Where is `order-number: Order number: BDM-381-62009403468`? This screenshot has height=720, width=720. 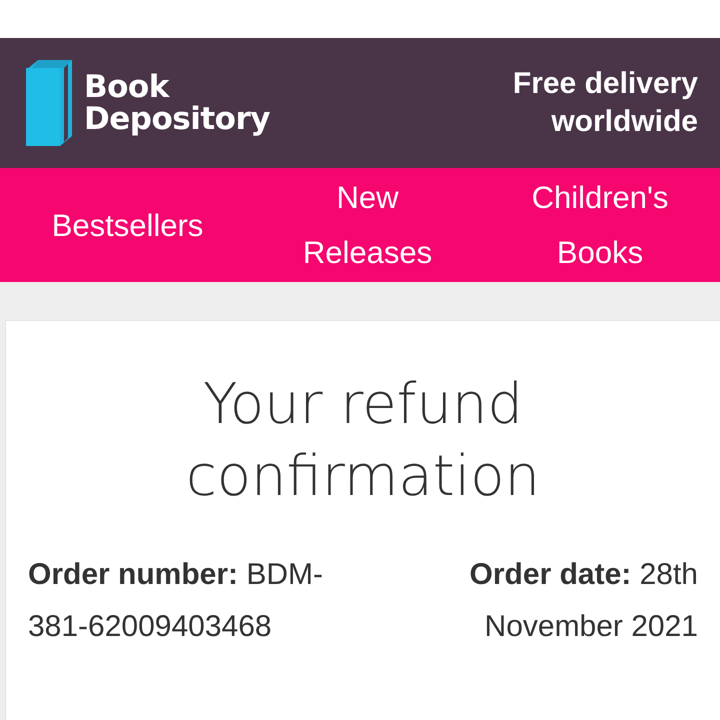
order-number: Order number: BDM-381-62009403468 is located at coordinates (176, 601).